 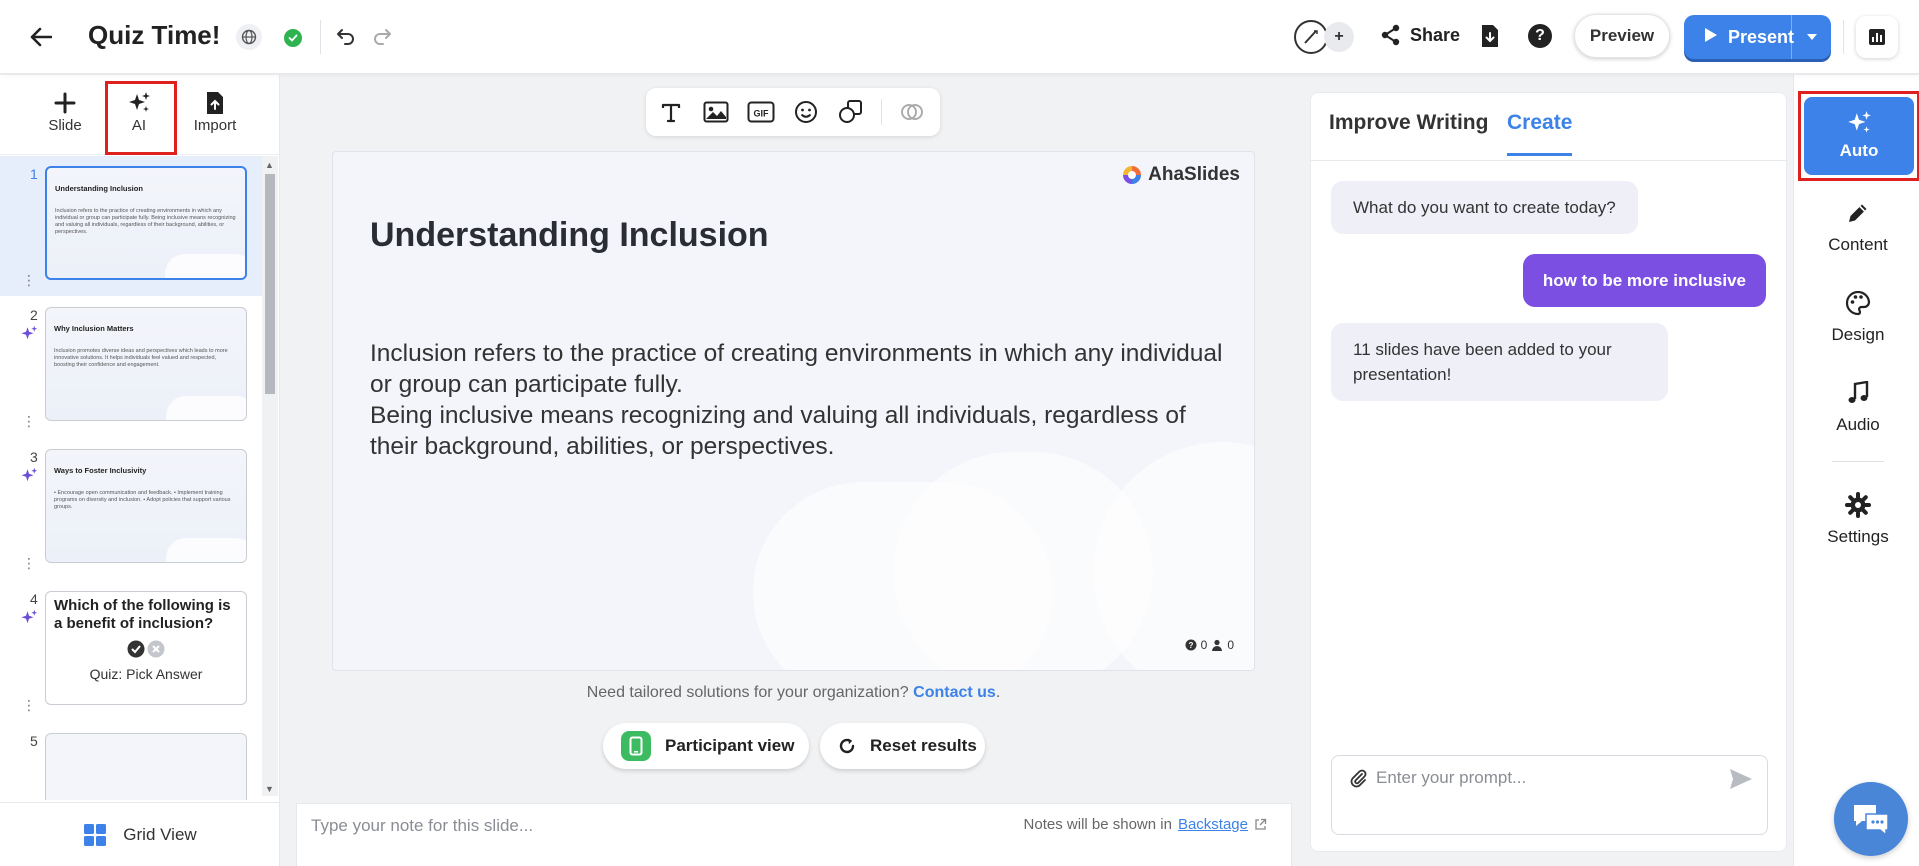 I want to click on send-icon, so click(x=1741, y=781).